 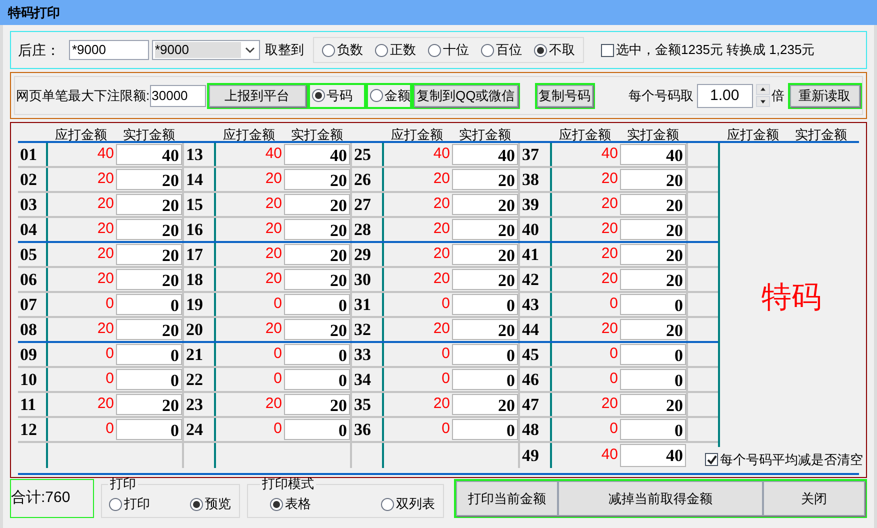 I want to click on number-label: 21, so click(x=194, y=355).